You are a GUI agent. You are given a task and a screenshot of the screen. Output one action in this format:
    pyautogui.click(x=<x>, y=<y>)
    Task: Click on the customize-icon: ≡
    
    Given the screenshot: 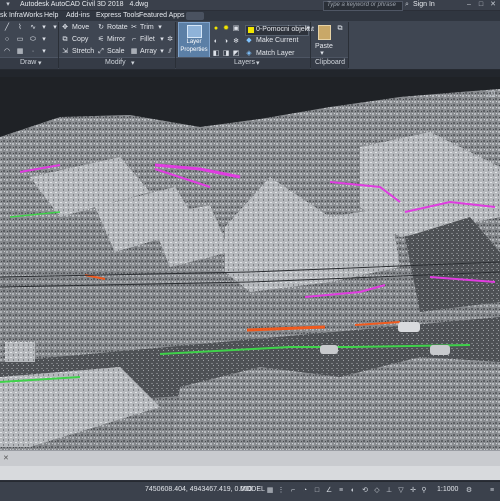 What is the action you would take?
    pyautogui.click(x=492, y=491)
    